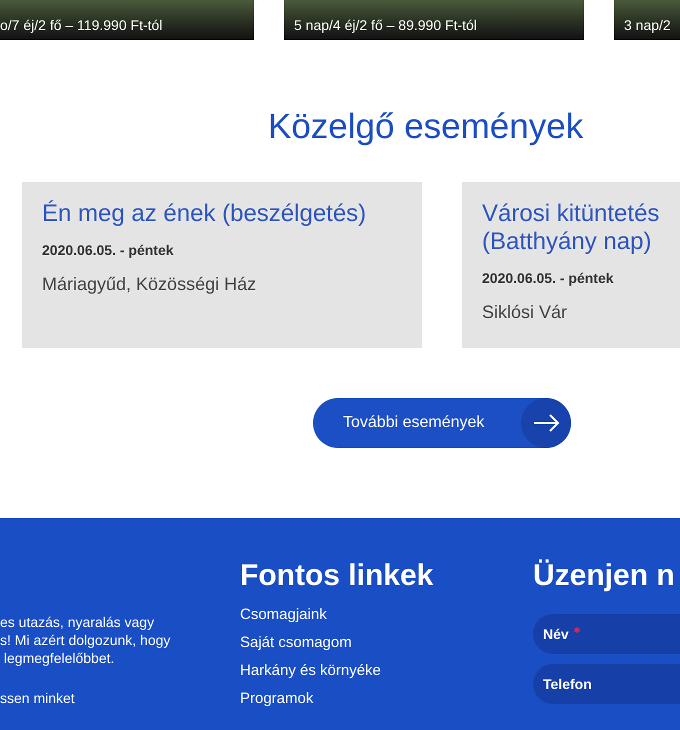  Describe the element at coordinates (606, 684) in the screenshot. I see `input-field: Telefon` at that location.